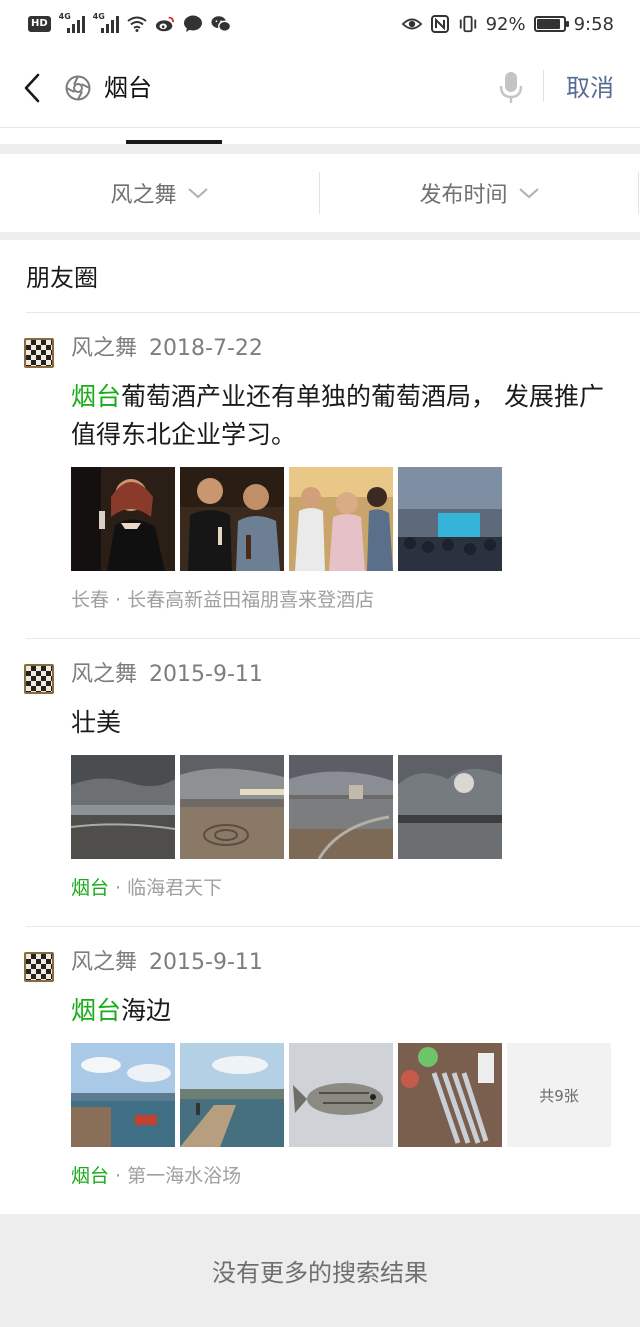 The height and width of the screenshot is (1327, 640). Describe the element at coordinates (463, 195) in the screenshot. I see `filter-time-label: 发布时间` at that location.